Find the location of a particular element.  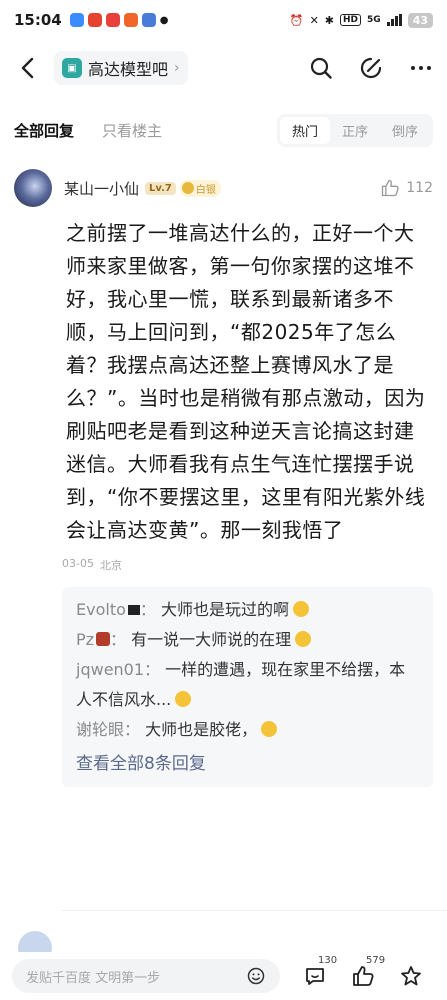

chevron-left-icon is located at coordinates (27, 68).